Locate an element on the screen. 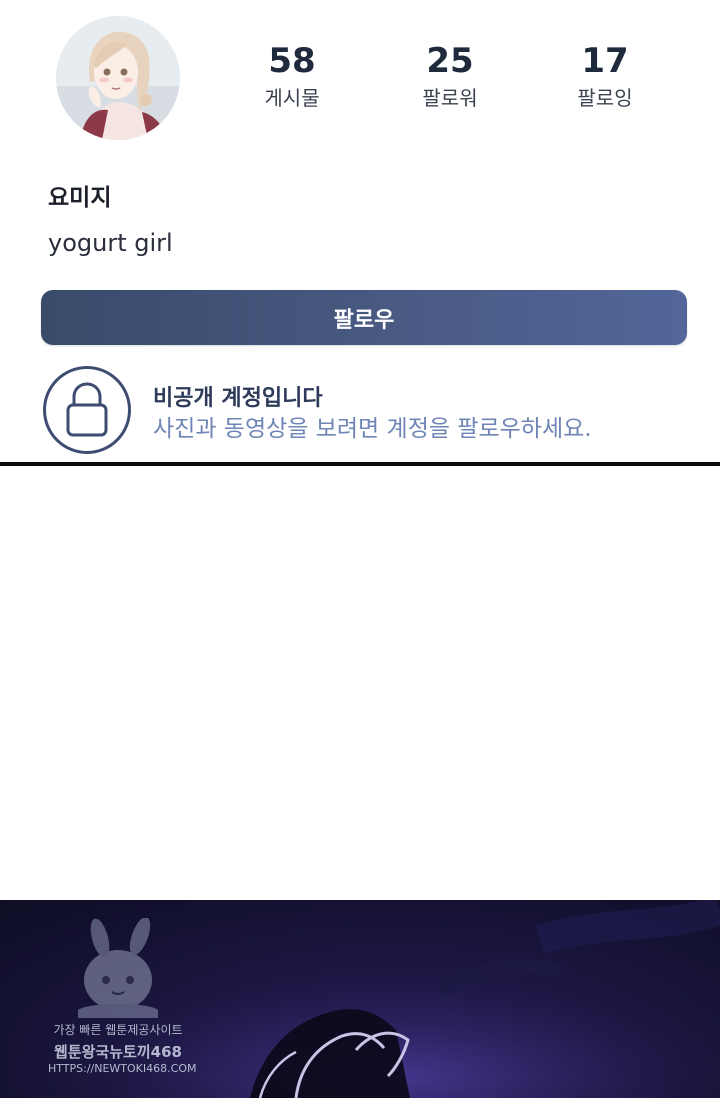 The width and height of the screenshot is (720, 1098). stat-posts-label: 게시물 is located at coordinates (292, 98).